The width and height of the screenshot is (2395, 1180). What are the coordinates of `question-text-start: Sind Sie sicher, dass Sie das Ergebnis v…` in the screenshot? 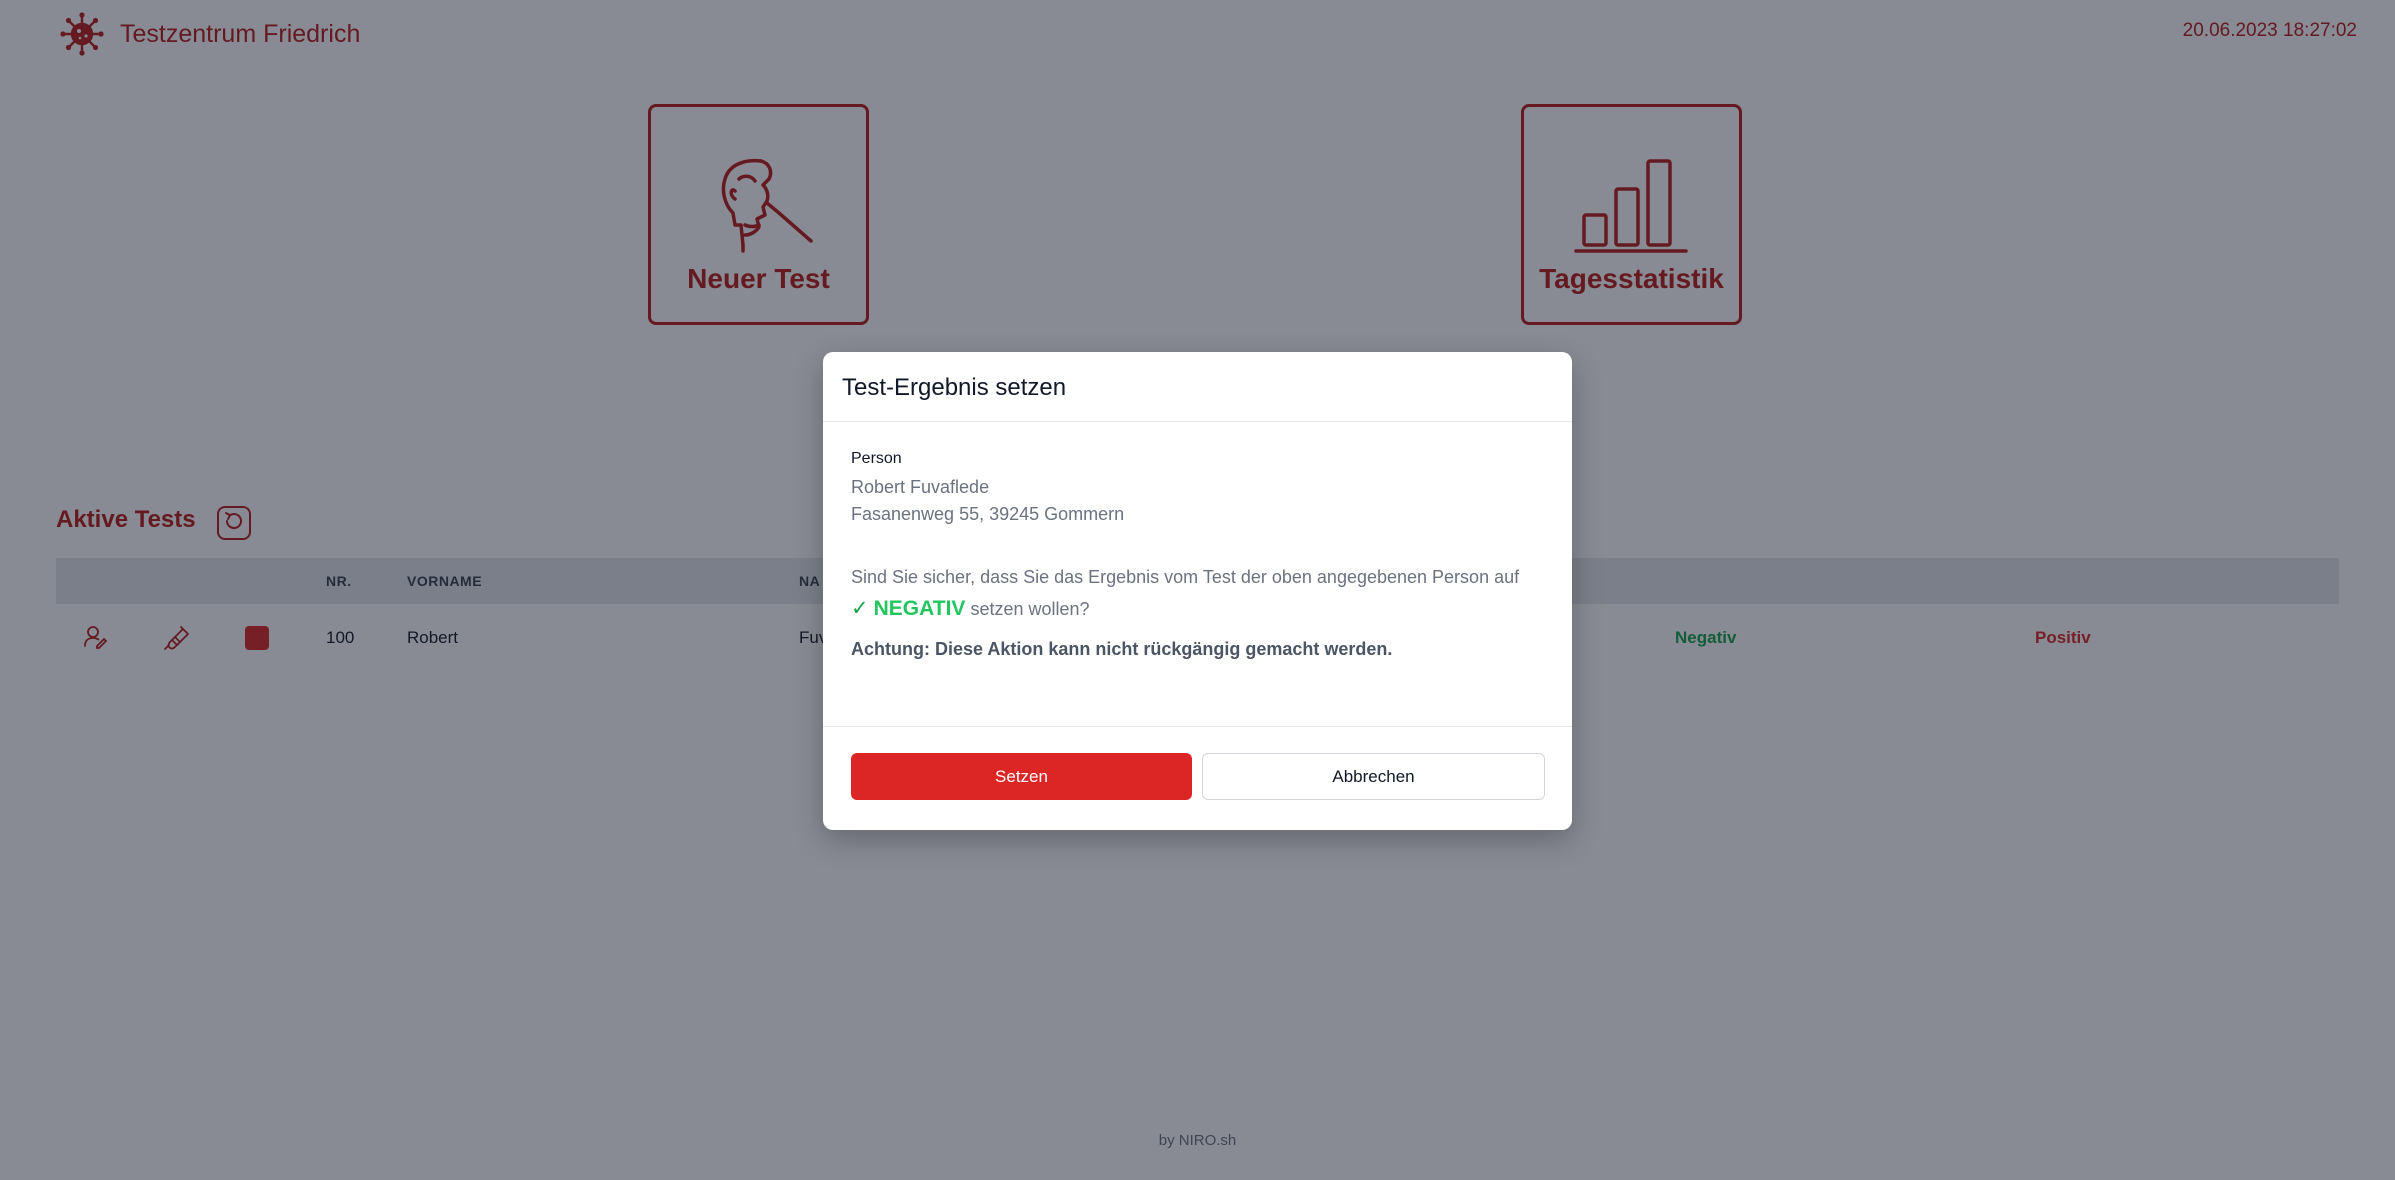 It's located at (1185, 577).